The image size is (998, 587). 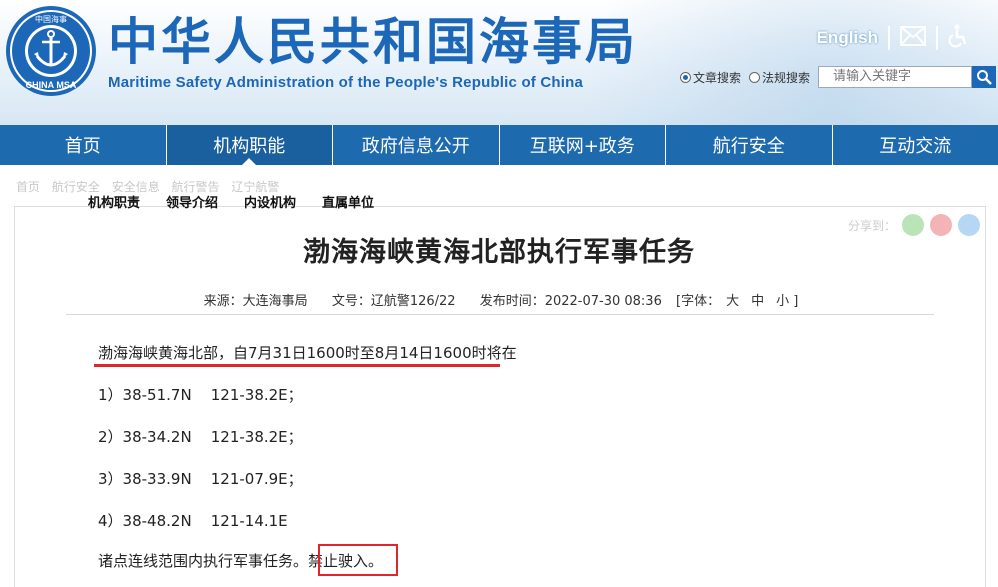 I want to click on article-publish-time: 发布时间：2022-07-30 08:36, so click(x=571, y=301).